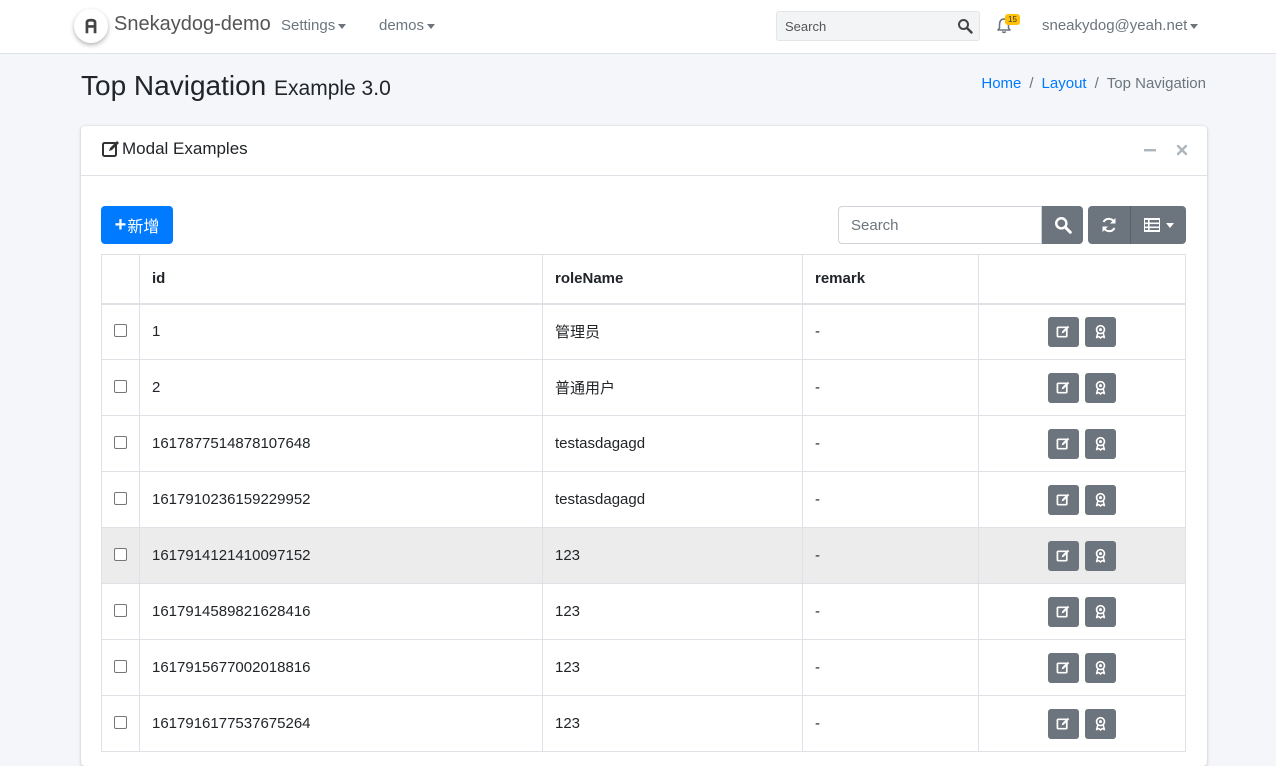 The width and height of the screenshot is (1276, 766). What do you see at coordinates (672, 279) in the screenshot?
I see `column-header-rolename: roleName` at bounding box center [672, 279].